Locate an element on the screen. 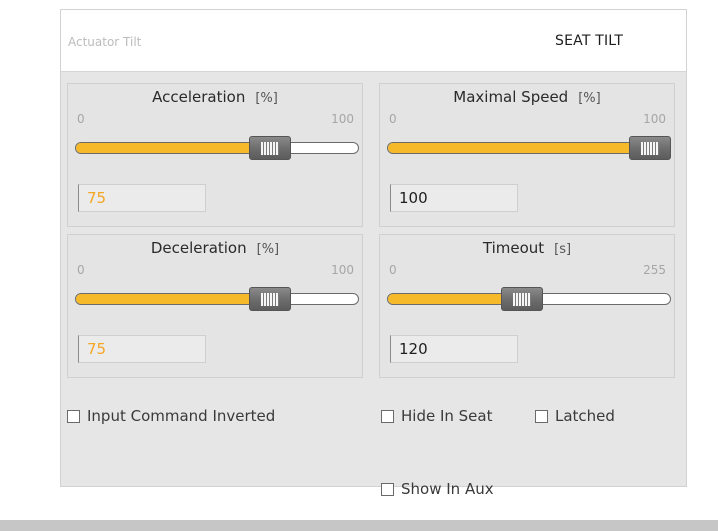 This screenshot has height=531, width=718. max-speed-label: Maximal Speed is located at coordinates (511, 97).